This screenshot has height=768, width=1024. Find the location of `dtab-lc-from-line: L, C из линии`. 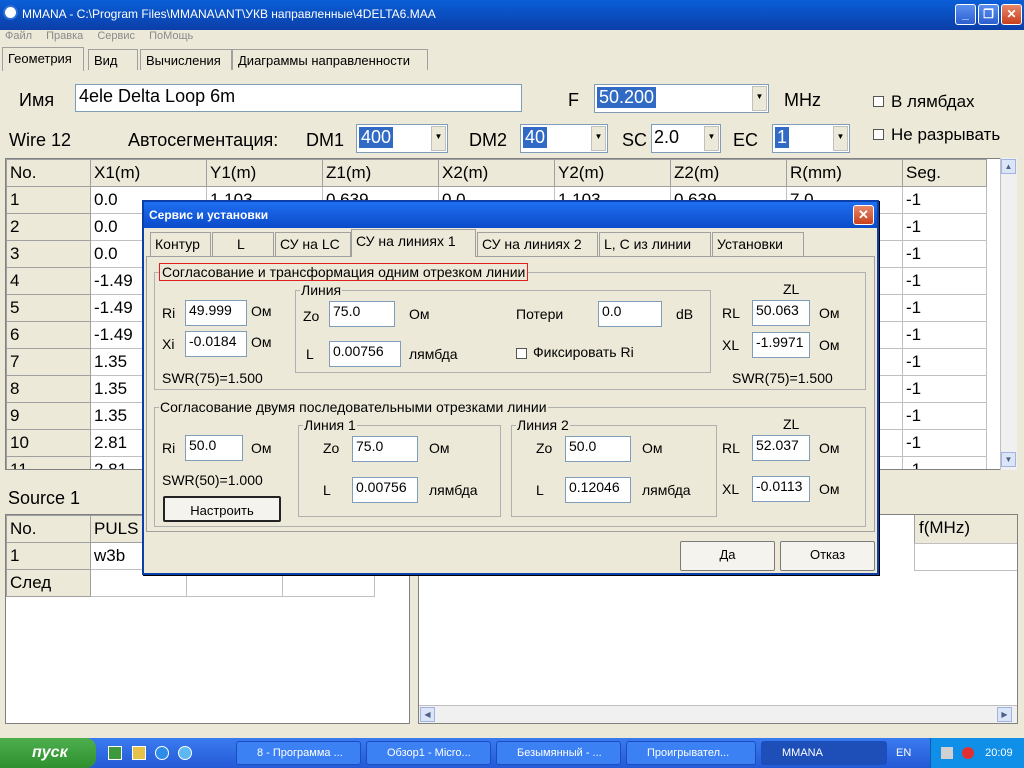

dtab-lc-from-line: L, C из линии is located at coordinates (655, 244).